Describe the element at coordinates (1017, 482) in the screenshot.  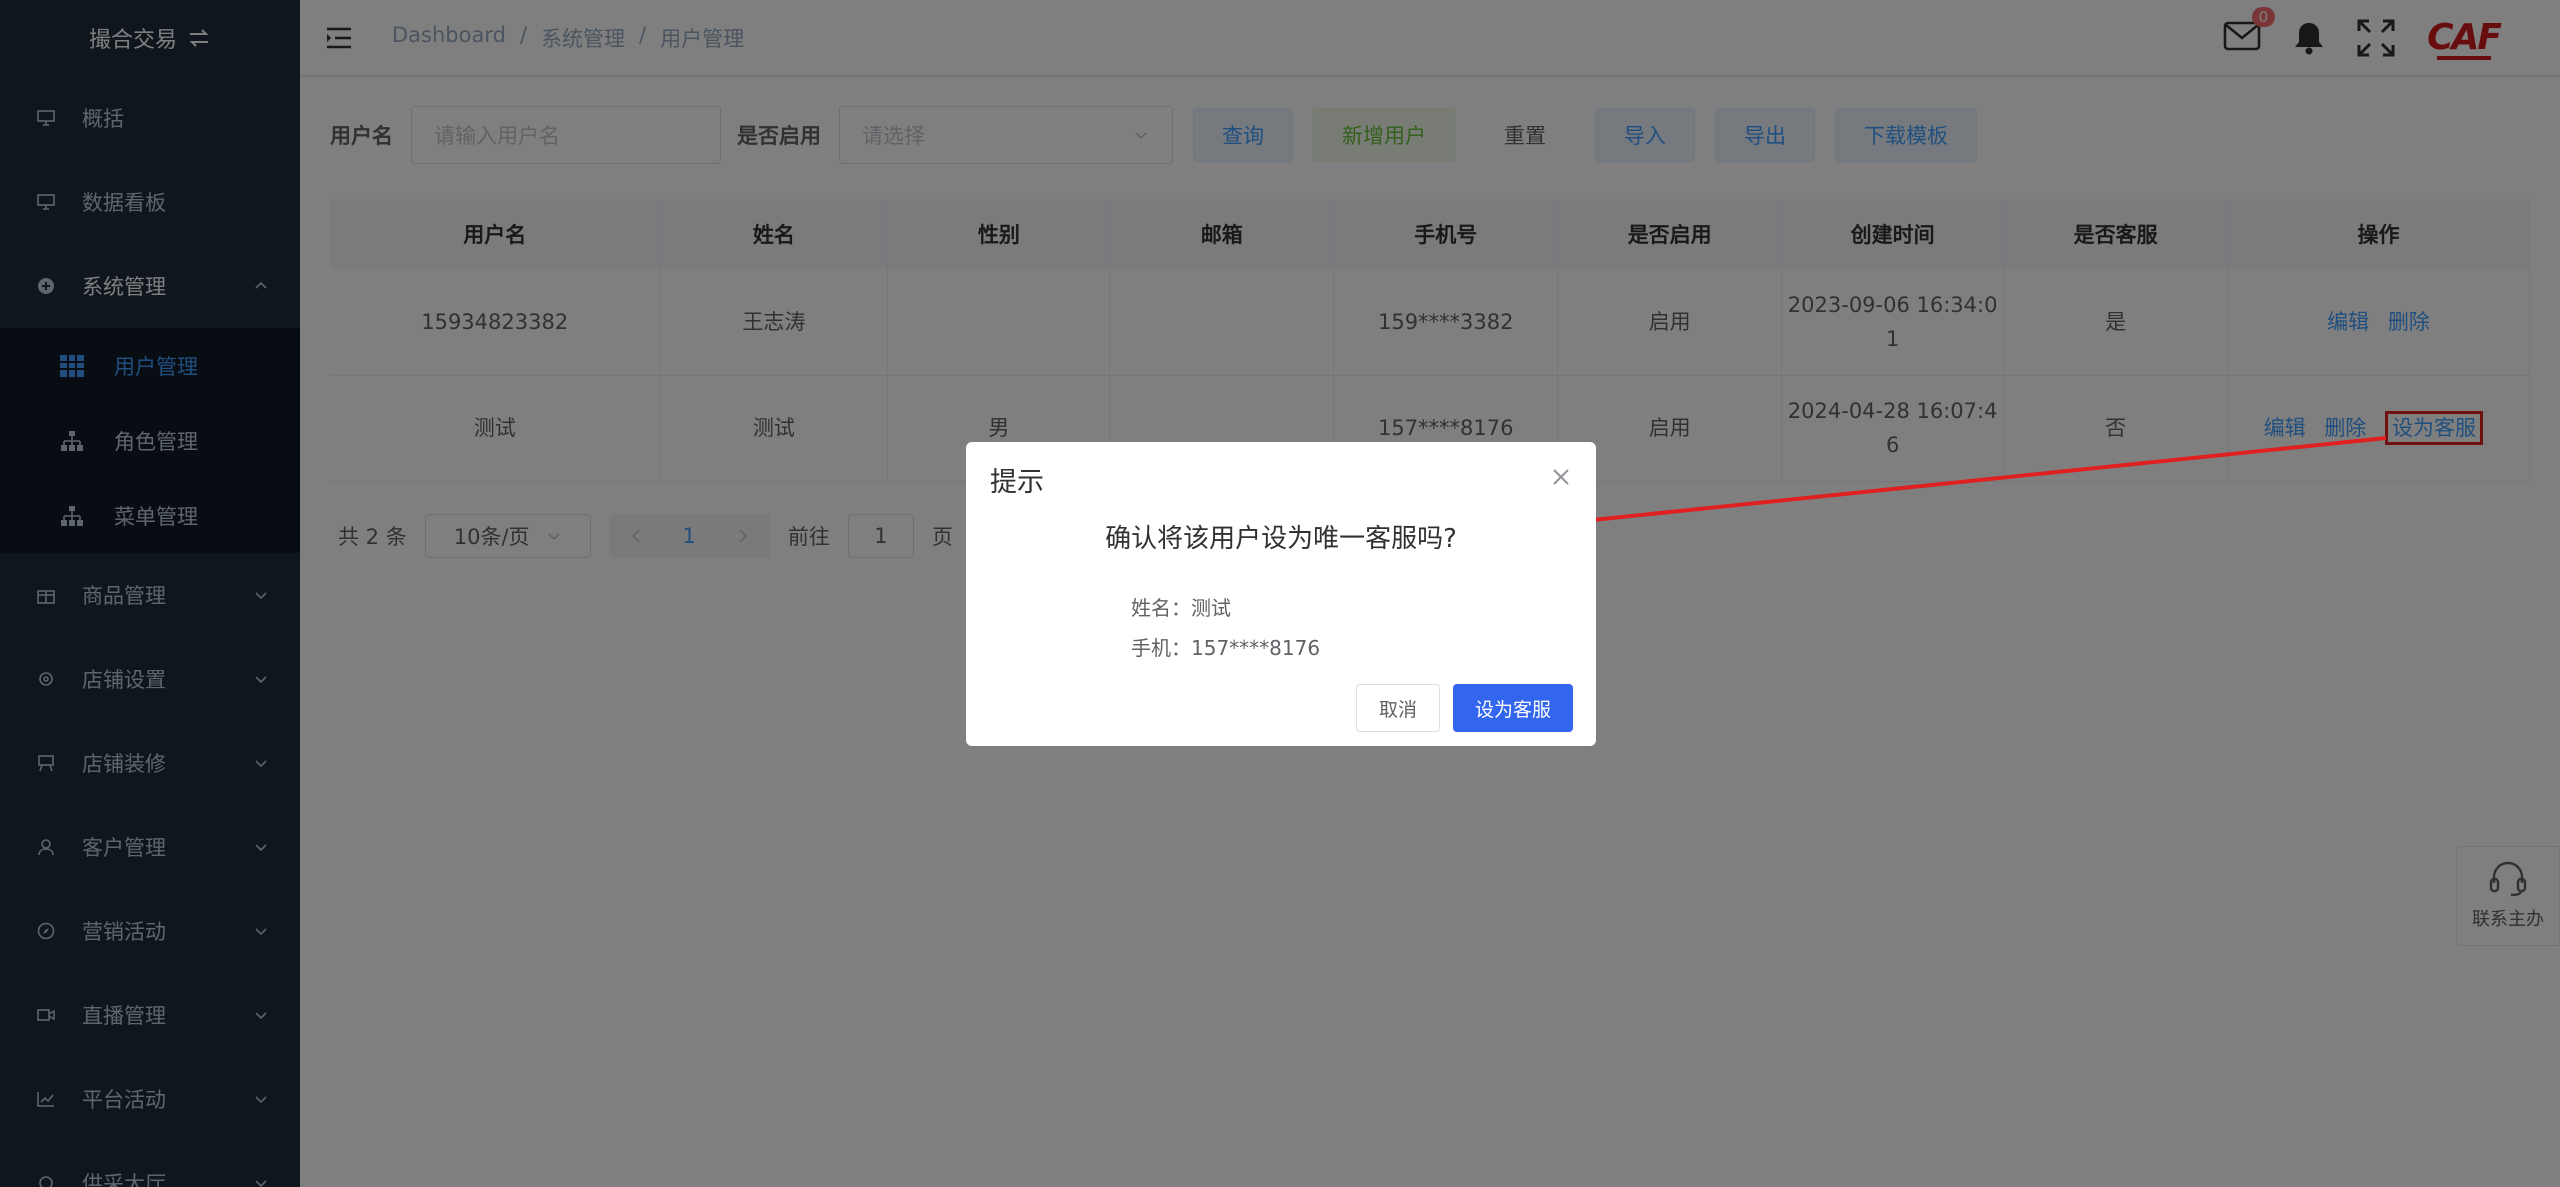
I see `dialog-title: 提示` at that location.